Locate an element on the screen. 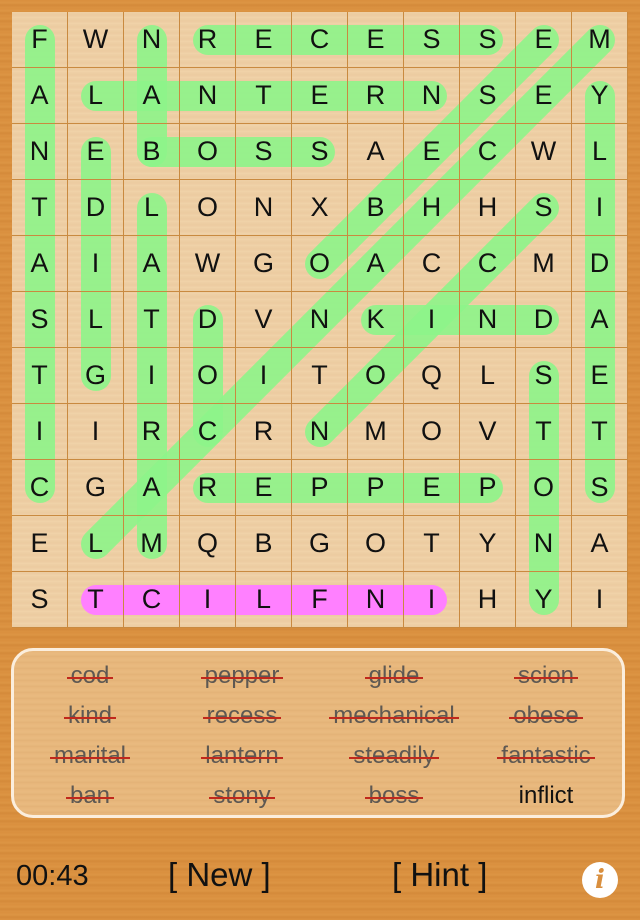  new-game-button: [ New ] is located at coordinates (219, 875).